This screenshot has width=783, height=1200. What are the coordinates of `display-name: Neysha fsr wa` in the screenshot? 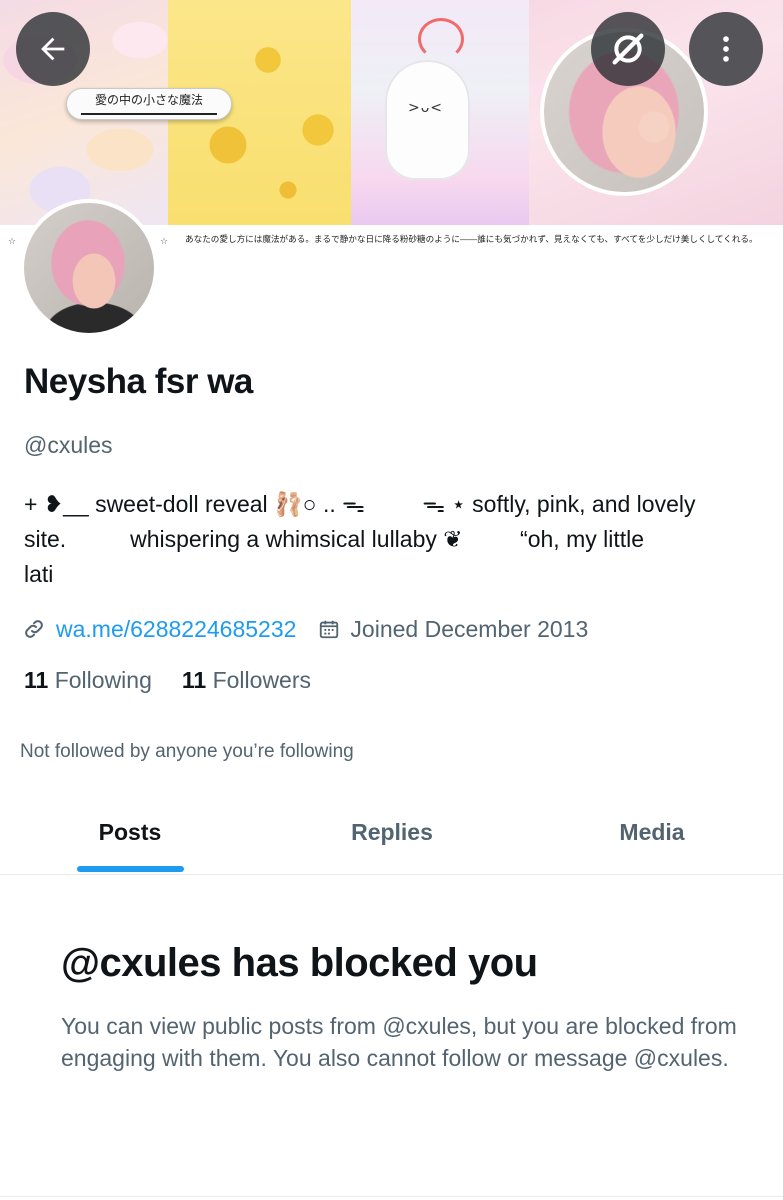 It's located at (138, 381).